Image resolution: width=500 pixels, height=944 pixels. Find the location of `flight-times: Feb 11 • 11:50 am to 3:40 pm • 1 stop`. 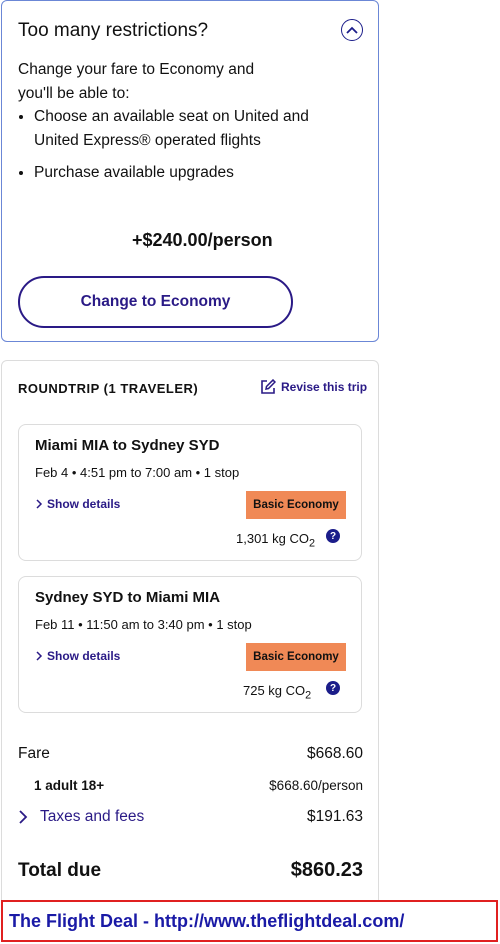

flight-times: Feb 11 • 11:50 am to 3:40 pm • 1 stop is located at coordinates (143, 624).